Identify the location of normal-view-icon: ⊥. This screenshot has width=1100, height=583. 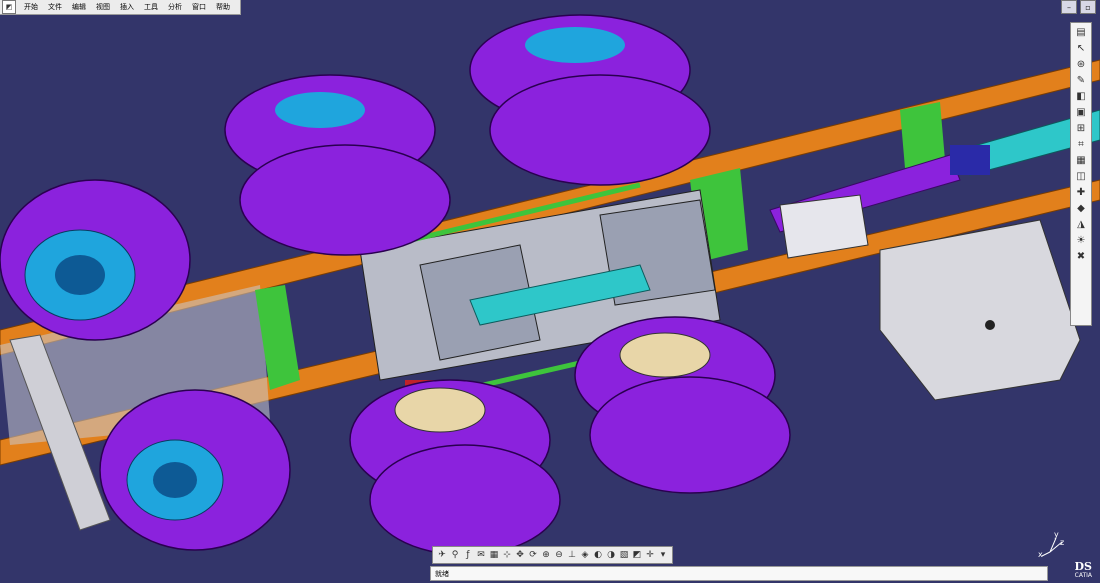
(572, 555).